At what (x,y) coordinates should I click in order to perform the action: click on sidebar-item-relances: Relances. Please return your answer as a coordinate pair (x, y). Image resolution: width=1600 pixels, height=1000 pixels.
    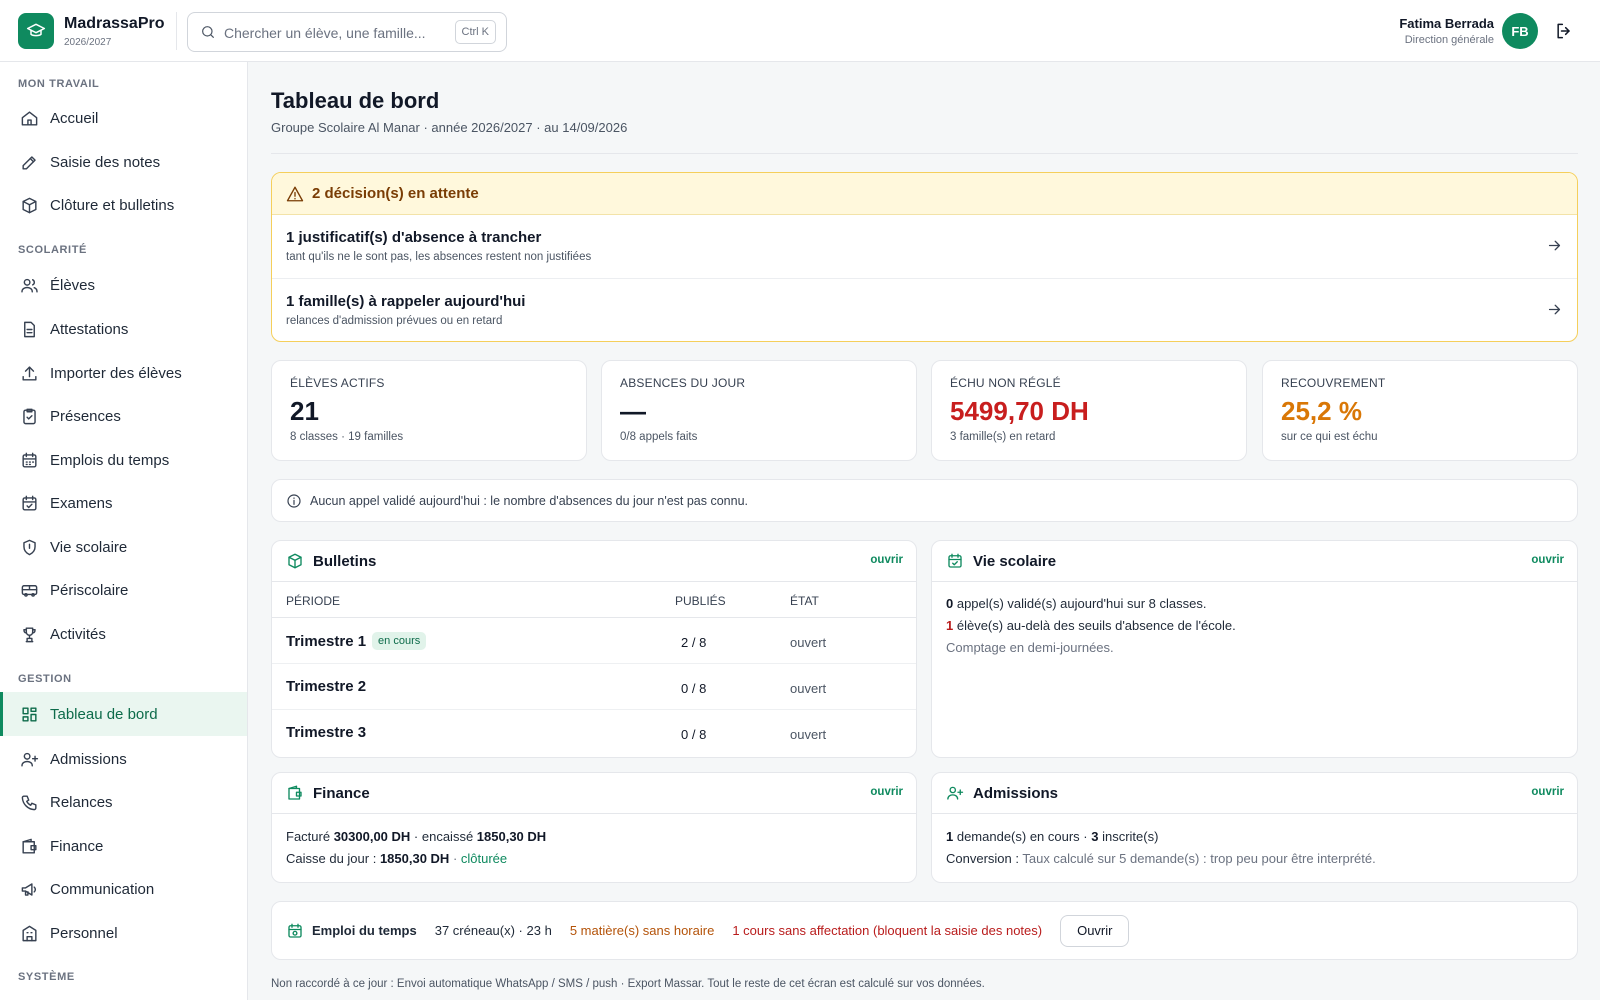
    Looking at the image, I should click on (123, 802).